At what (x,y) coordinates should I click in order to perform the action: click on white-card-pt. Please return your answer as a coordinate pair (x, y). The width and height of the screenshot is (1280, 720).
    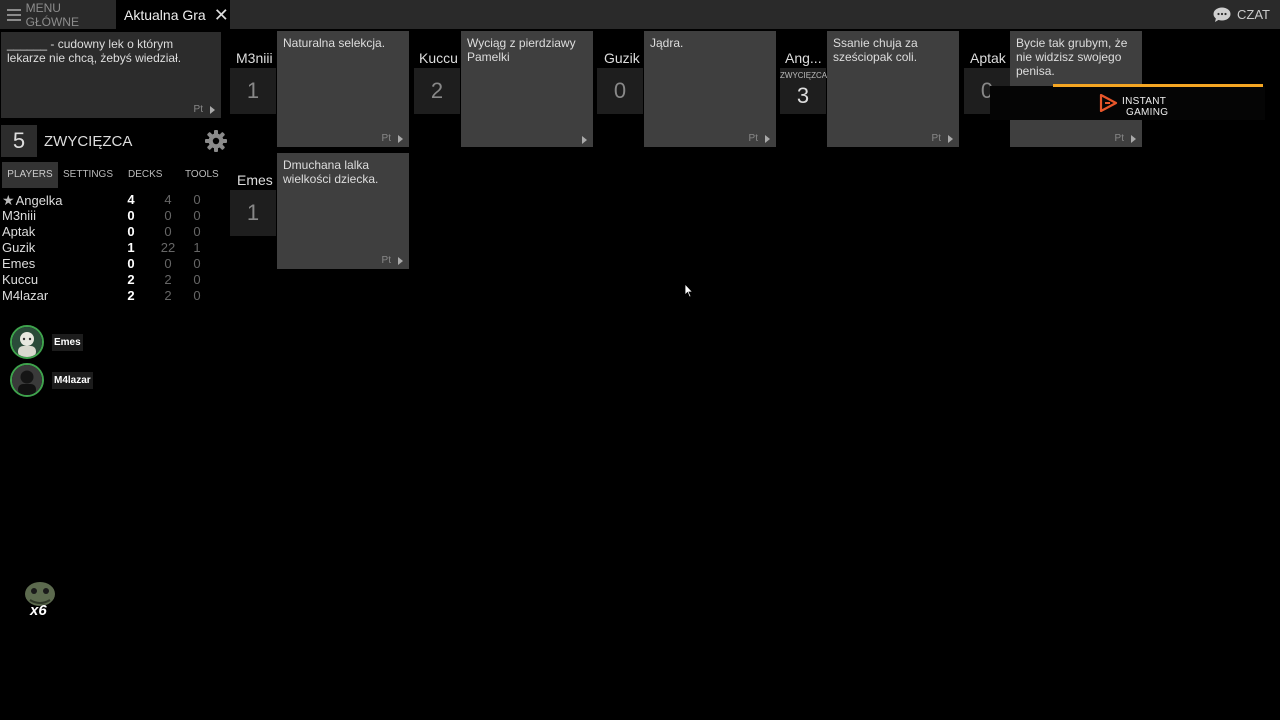
    Looking at the image, I should click on (581, 140).